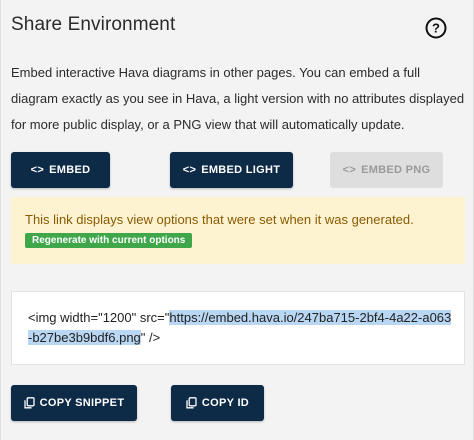 The image size is (474, 440). What do you see at coordinates (70, 170) in the screenshot?
I see `embed-button-label: EMBED` at bounding box center [70, 170].